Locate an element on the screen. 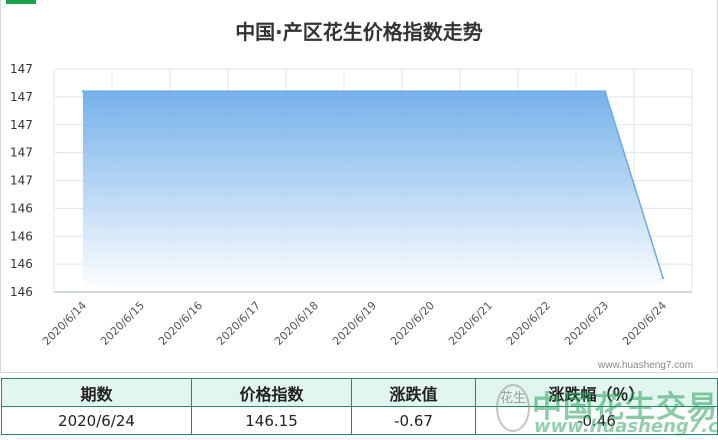 Image resolution: width=718 pixels, height=440 pixels. summary-data-row: 2020/6/24 146.15 -0.67 -0.46 is located at coordinates (359, 420).